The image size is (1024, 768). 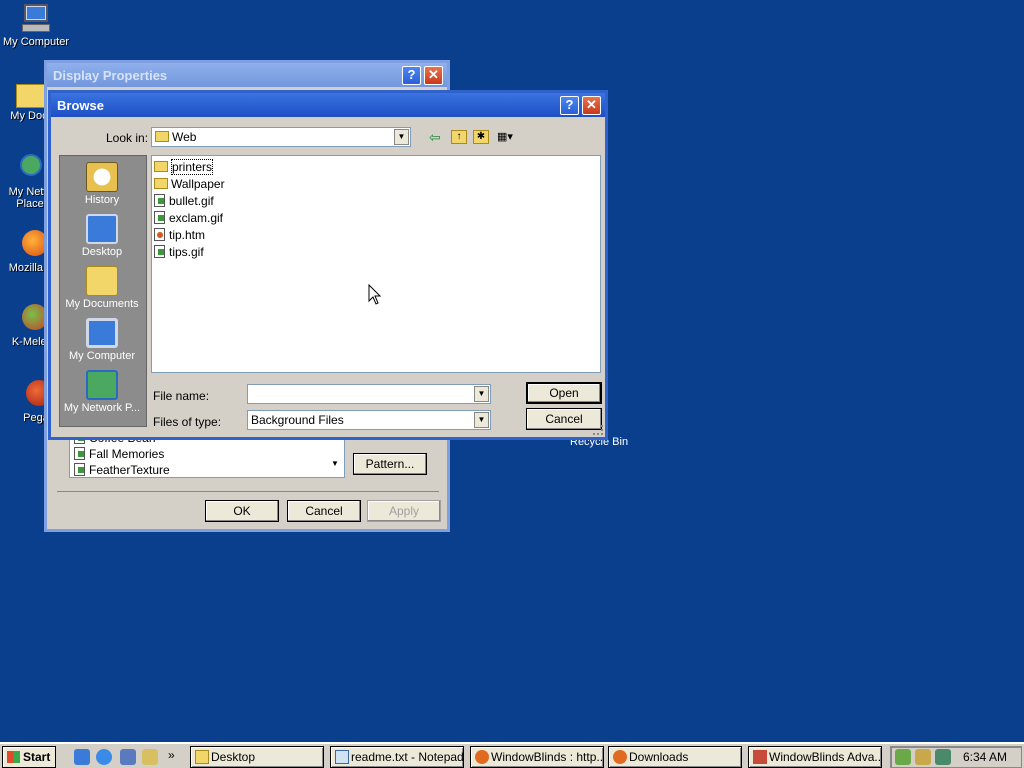 I want to click on desktop-icon, so click(x=102, y=229).